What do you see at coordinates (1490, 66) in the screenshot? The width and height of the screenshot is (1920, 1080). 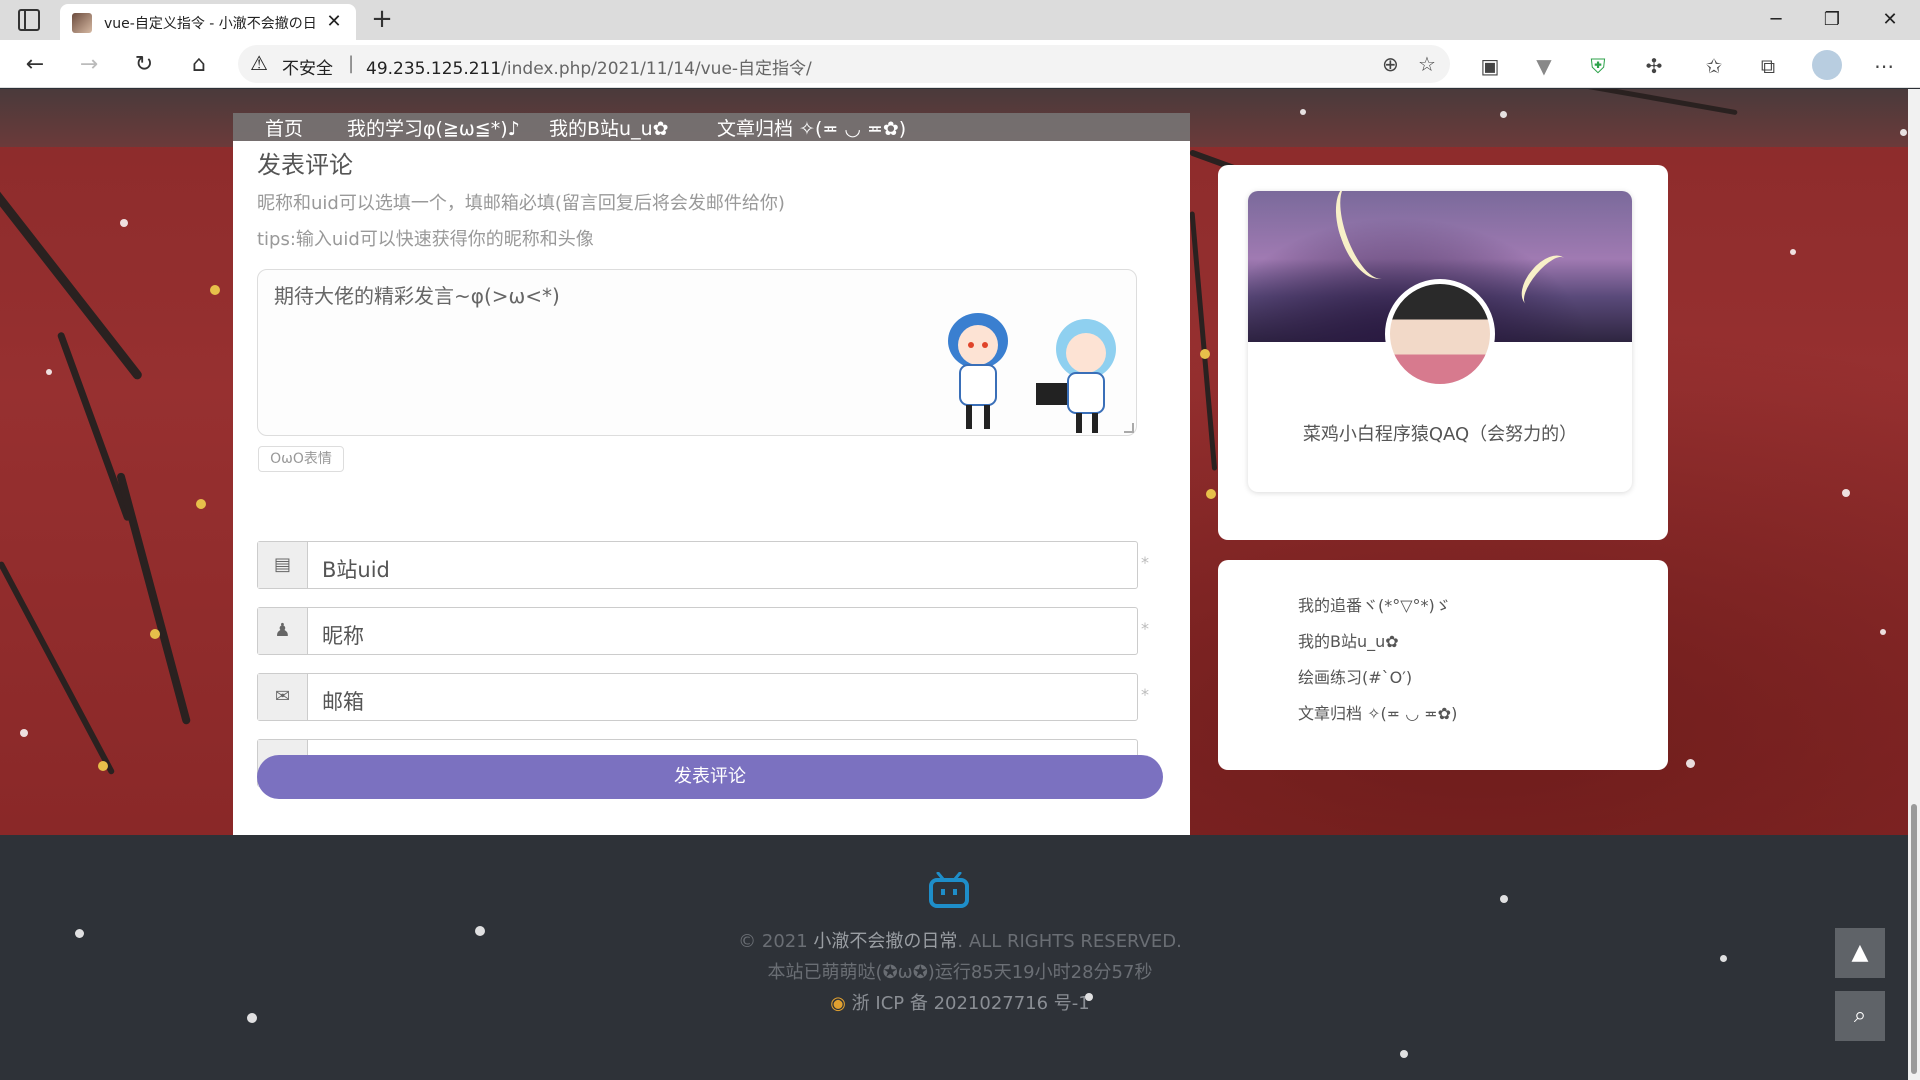 I see `extension-video-icon: ▣` at bounding box center [1490, 66].